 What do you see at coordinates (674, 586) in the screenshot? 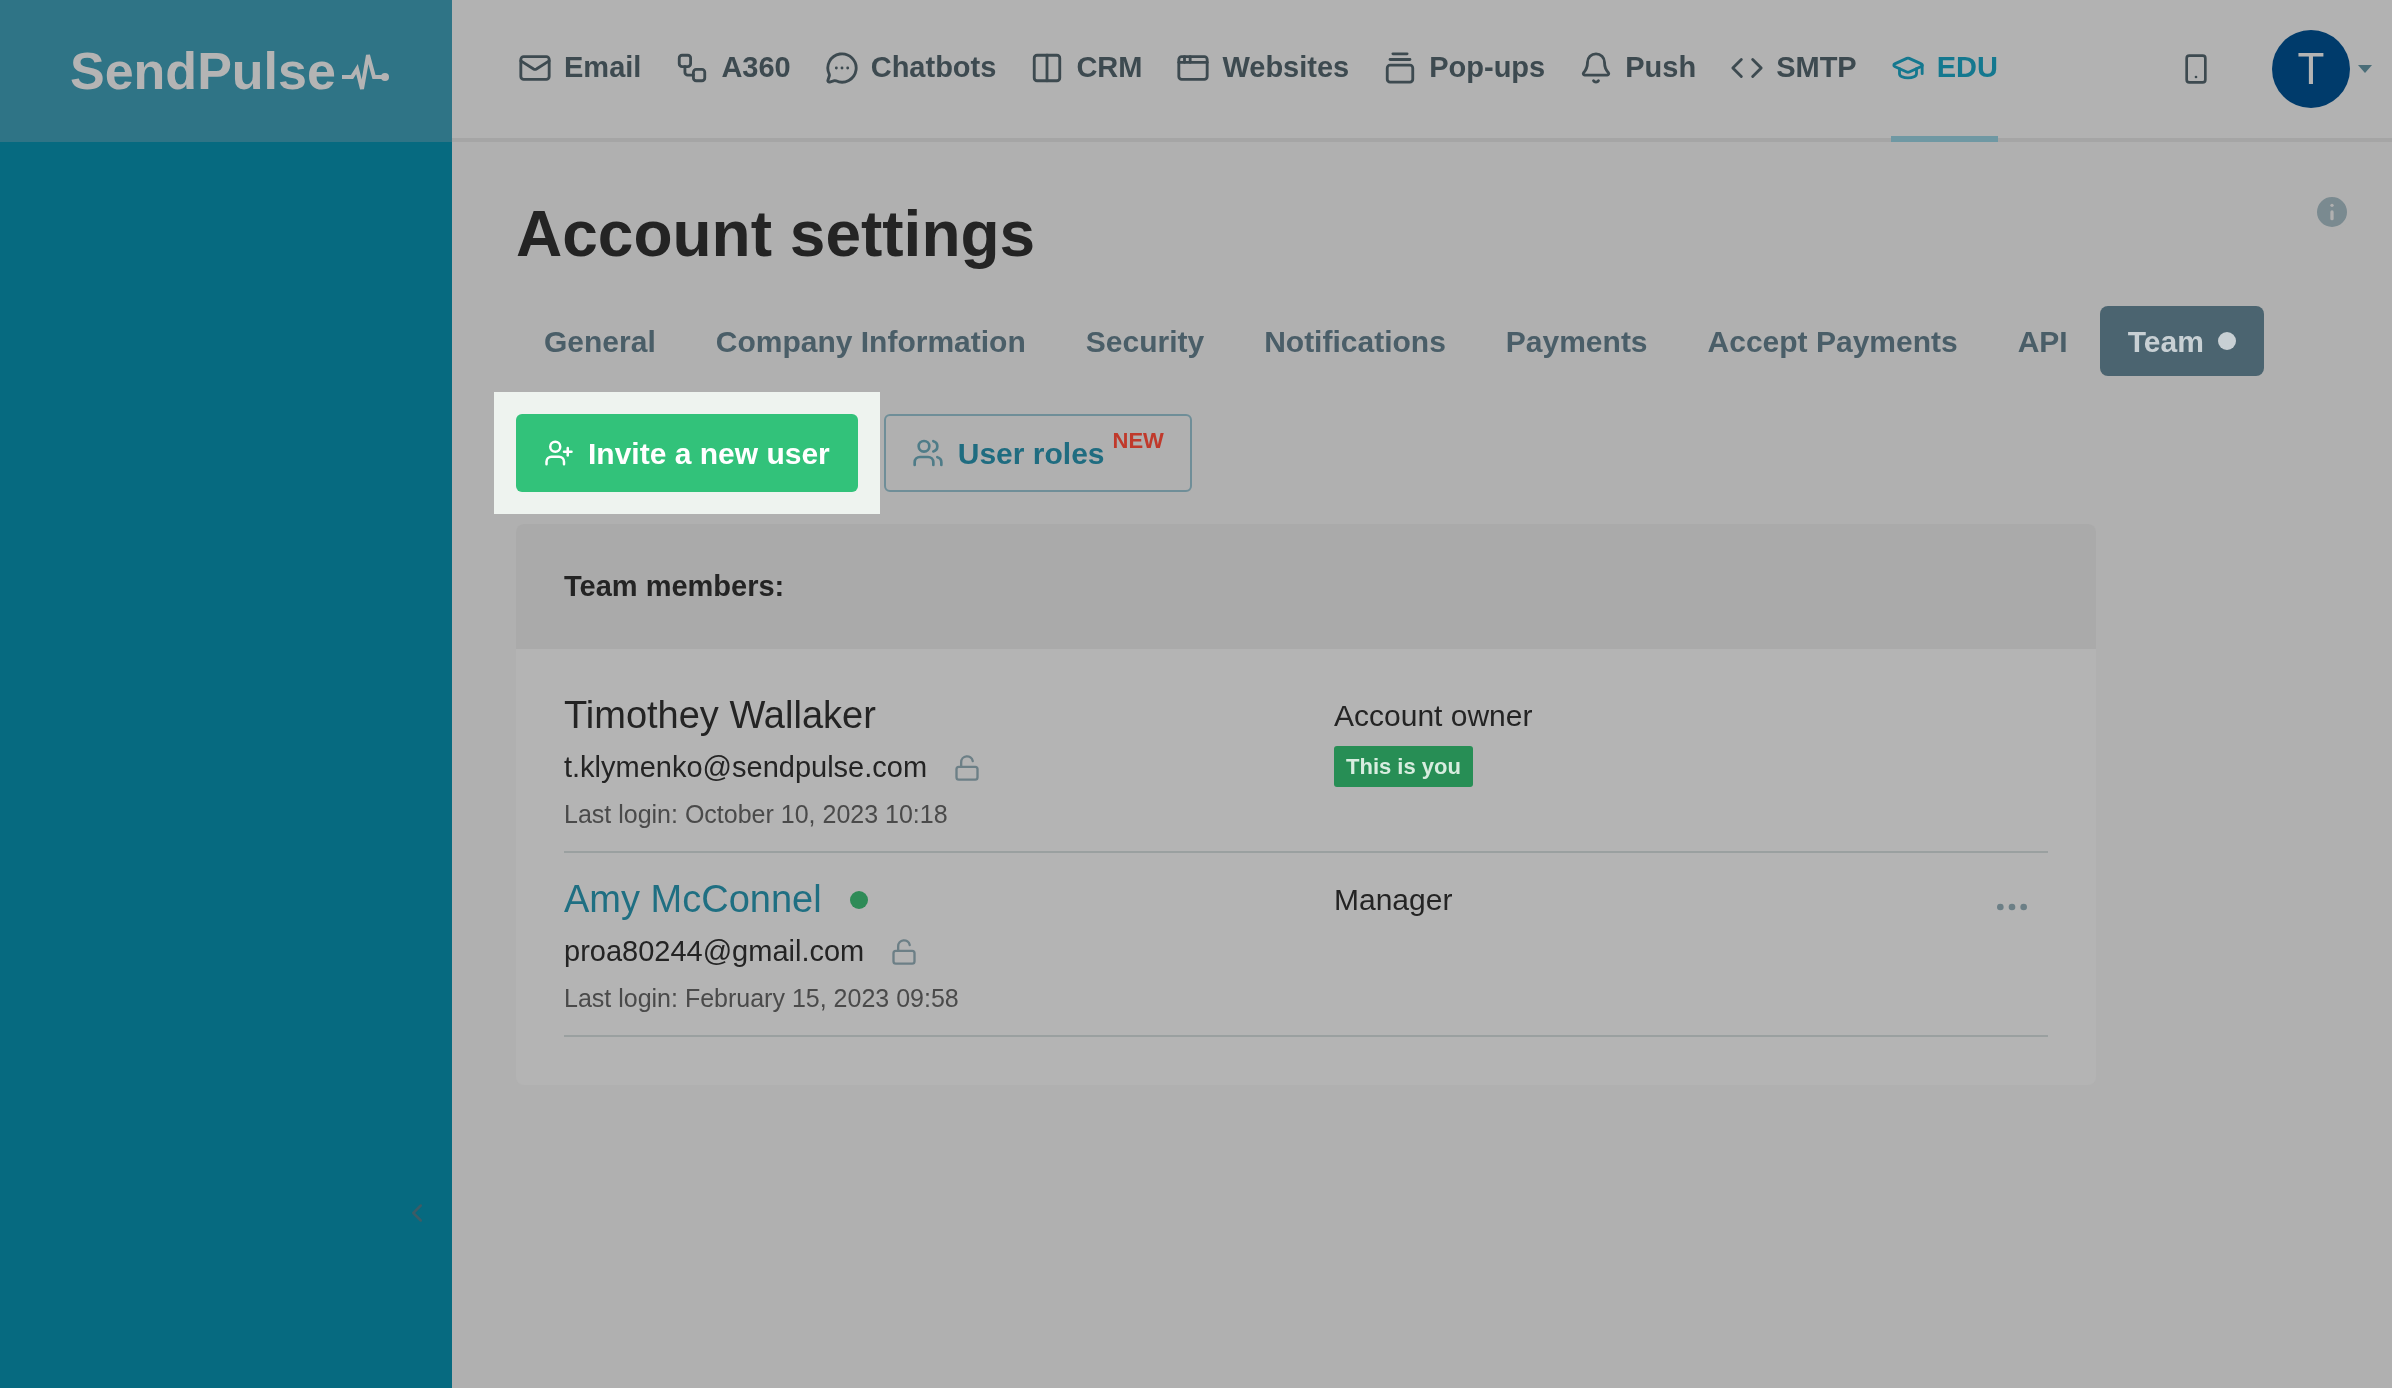
I see `card-heading: Team members:` at bounding box center [674, 586].